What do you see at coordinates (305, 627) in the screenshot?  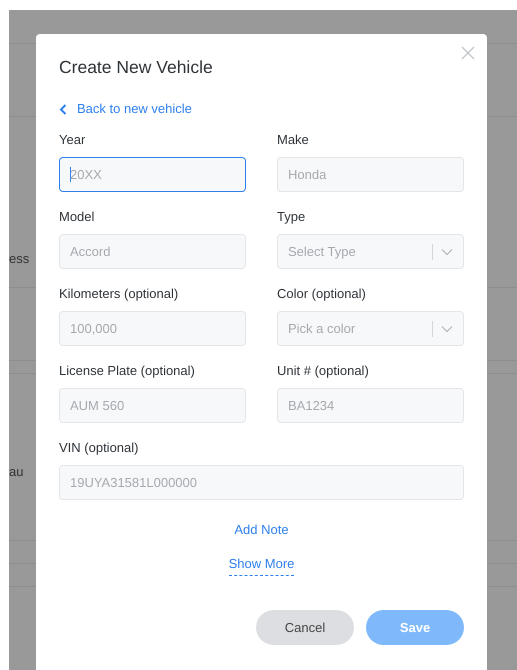 I see `cancel-button: Cancel` at bounding box center [305, 627].